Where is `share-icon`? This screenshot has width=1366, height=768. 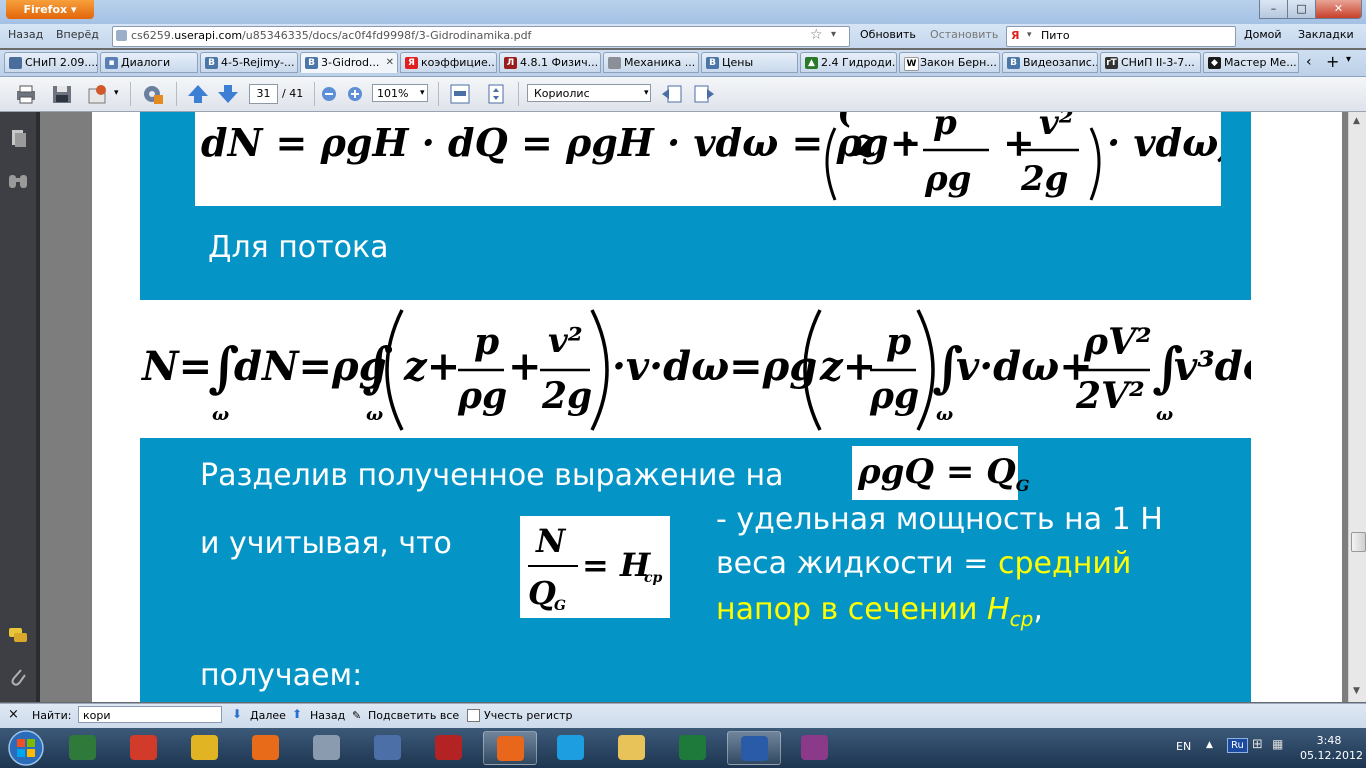
share-icon is located at coordinates (98, 94).